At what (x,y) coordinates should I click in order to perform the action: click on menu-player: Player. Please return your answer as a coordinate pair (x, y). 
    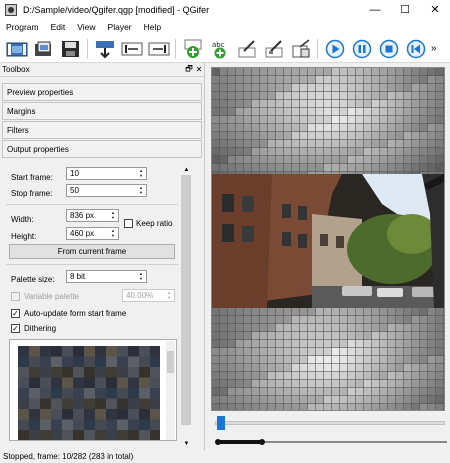
    Looking at the image, I should click on (120, 27).